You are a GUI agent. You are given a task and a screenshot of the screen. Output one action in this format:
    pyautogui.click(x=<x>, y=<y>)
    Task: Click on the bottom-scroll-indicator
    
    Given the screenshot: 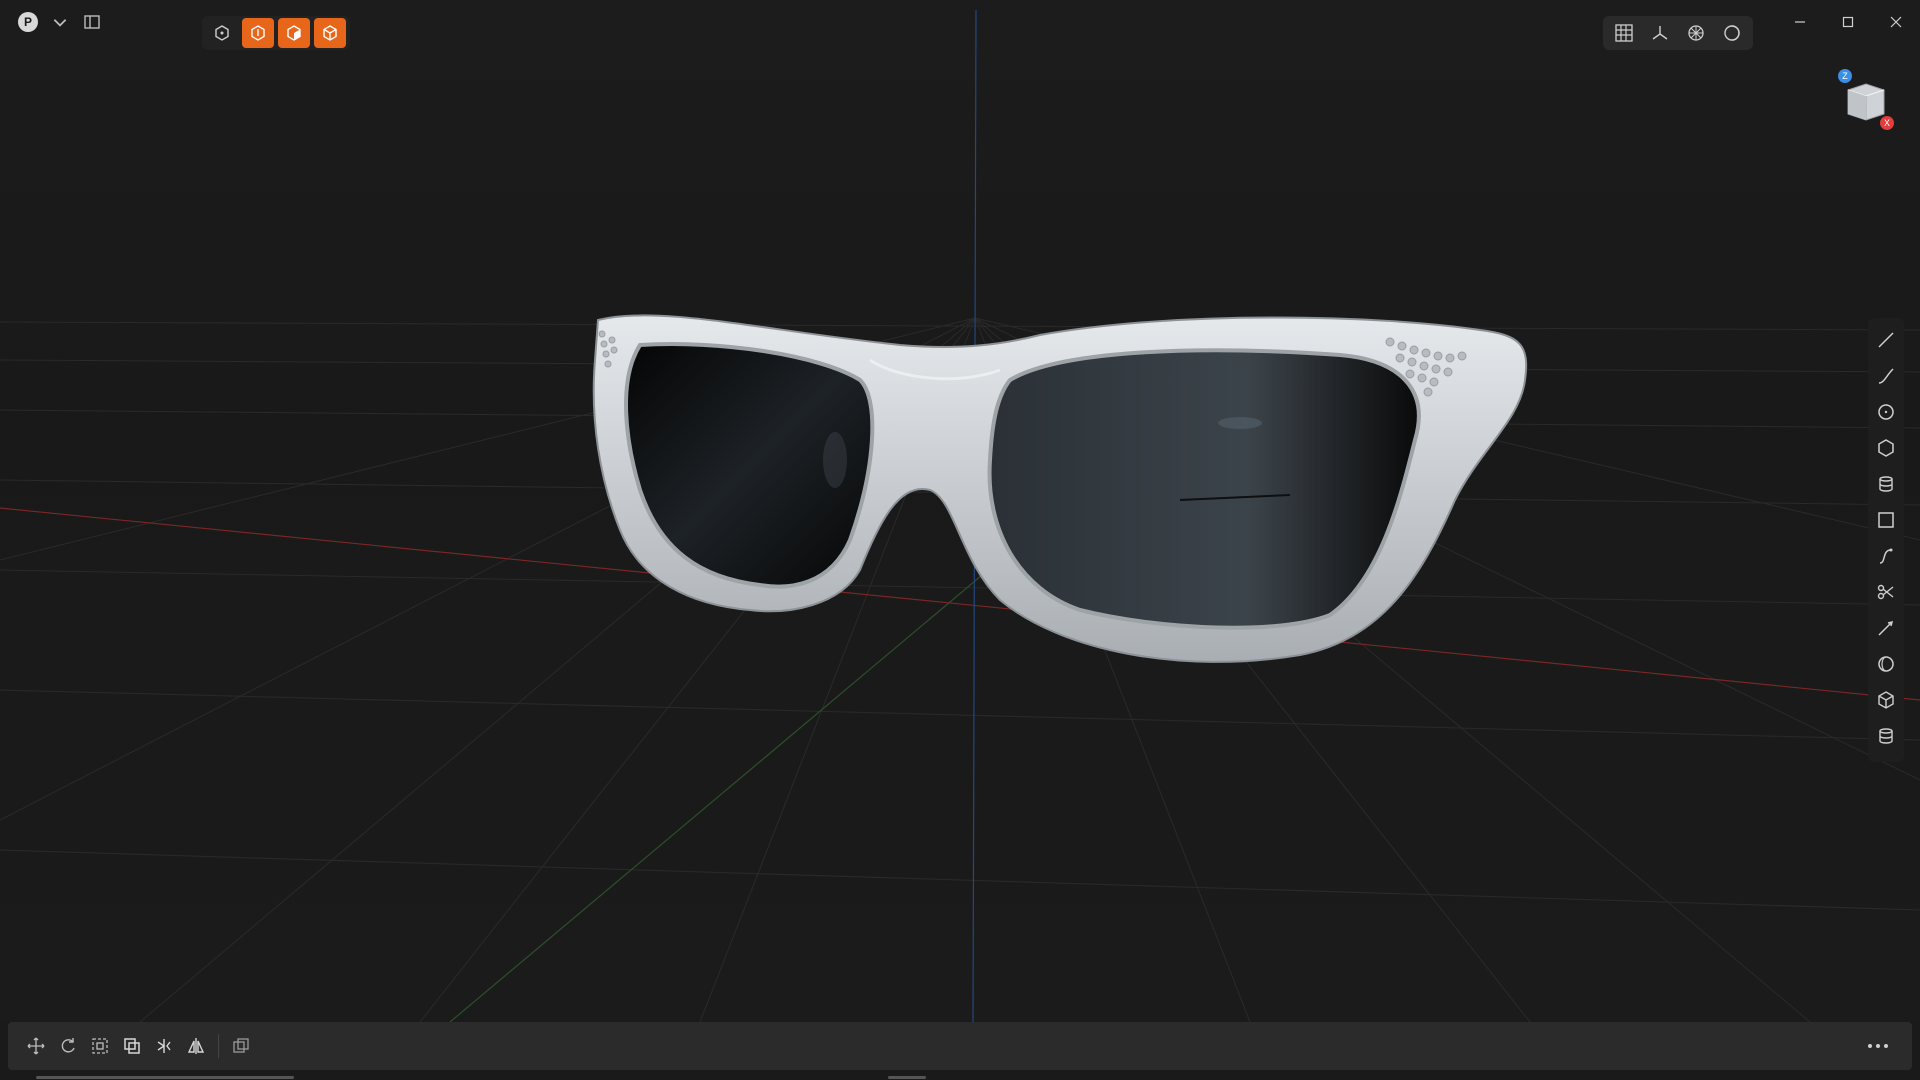 What is the action you would take?
    pyautogui.click(x=165, y=1077)
    